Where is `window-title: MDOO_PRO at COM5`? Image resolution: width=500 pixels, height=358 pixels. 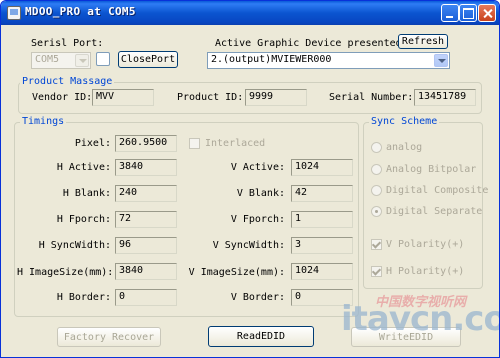 window-title: MDOO_PRO at COM5 is located at coordinates (80, 11).